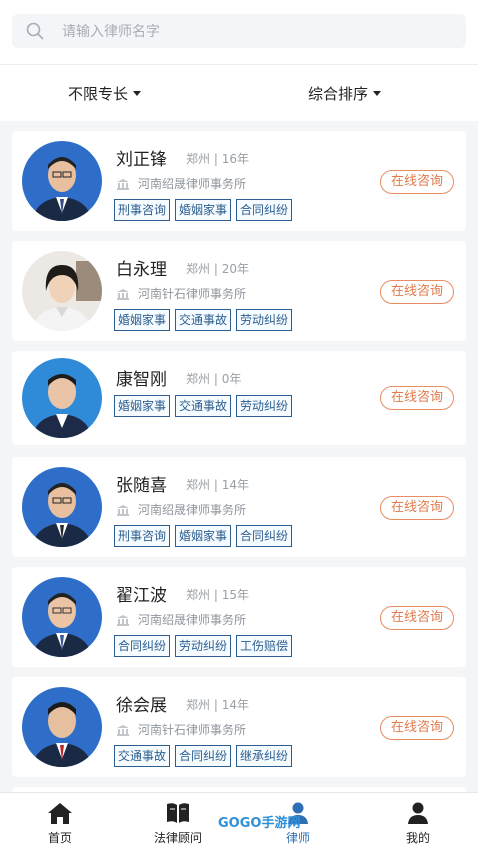 Image resolution: width=478 pixels, height=851 pixels. Describe the element at coordinates (264, 646) in the screenshot. I see `specialty-tag: 工伤赔偿` at that location.